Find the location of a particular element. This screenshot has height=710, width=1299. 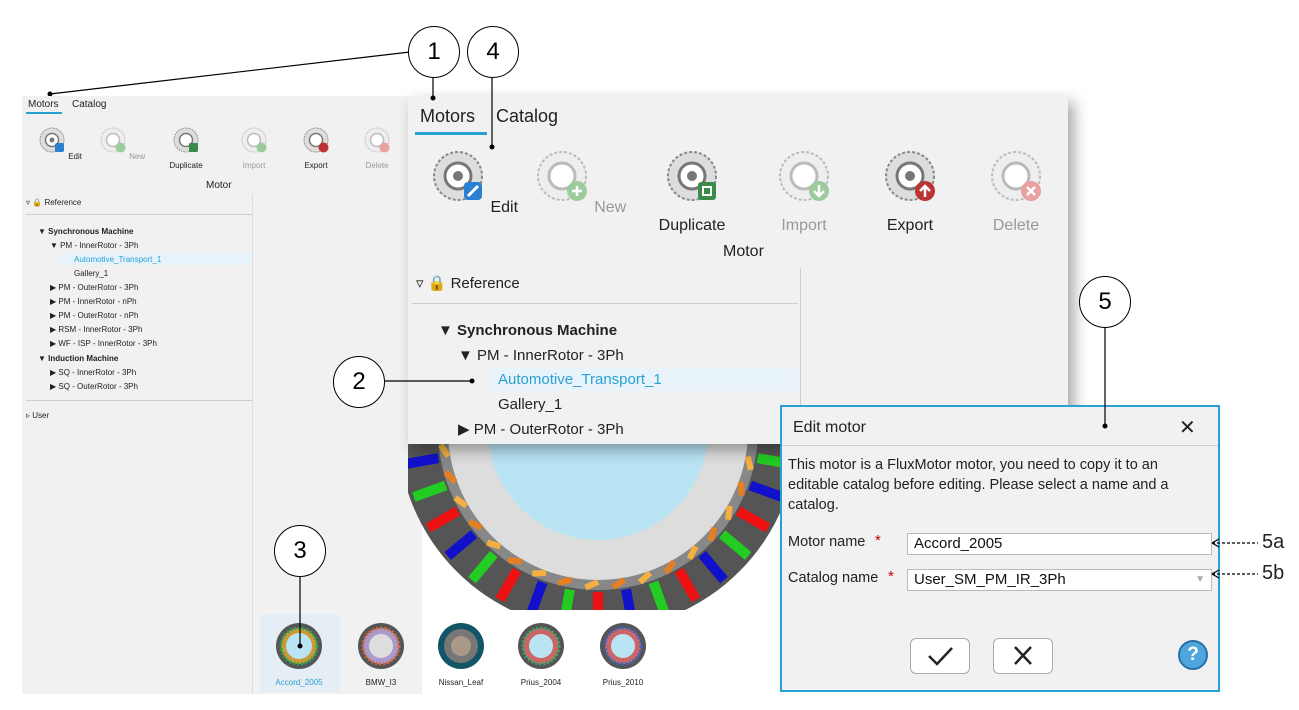

callout-1: 1 is located at coordinates (434, 52).